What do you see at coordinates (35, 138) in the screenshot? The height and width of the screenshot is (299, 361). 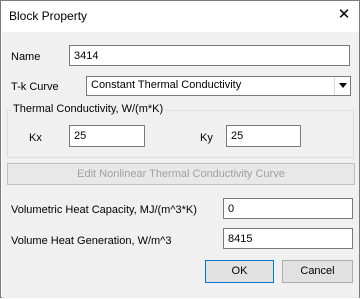 I see `kx-label: Kx` at bounding box center [35, 138].